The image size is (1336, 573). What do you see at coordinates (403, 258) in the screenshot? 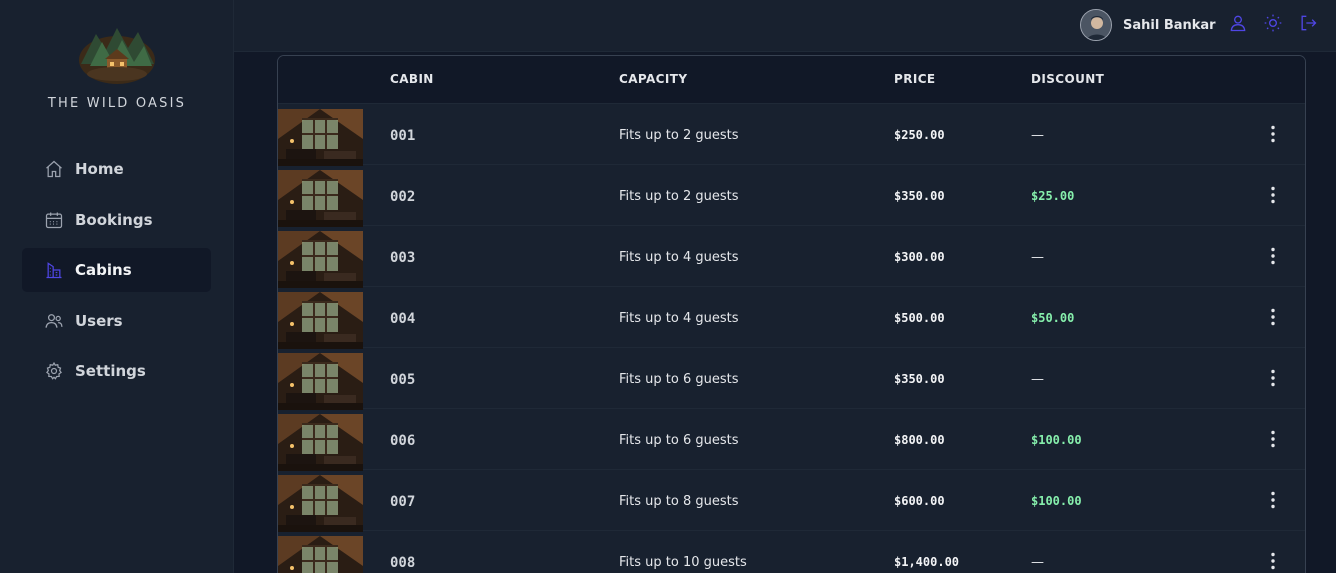
I see `cabin-name: 003` at bounding box center [403, 258].